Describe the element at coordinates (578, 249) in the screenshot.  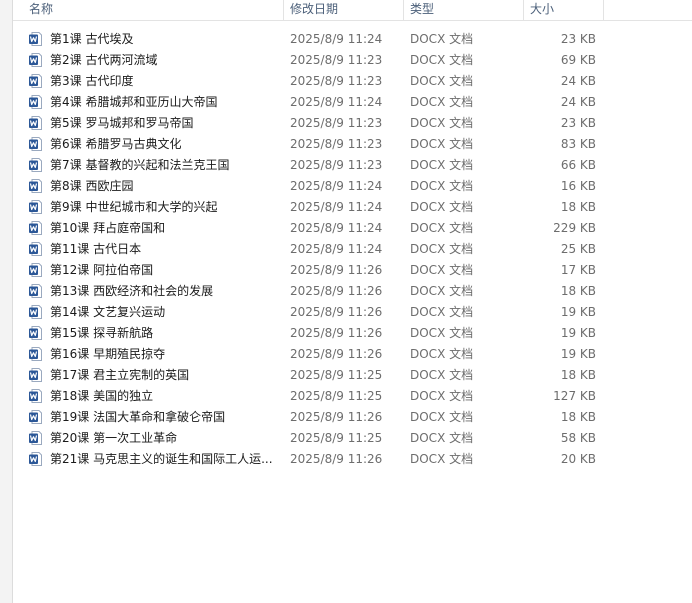
I see `file-size: 25 KB` at that location.